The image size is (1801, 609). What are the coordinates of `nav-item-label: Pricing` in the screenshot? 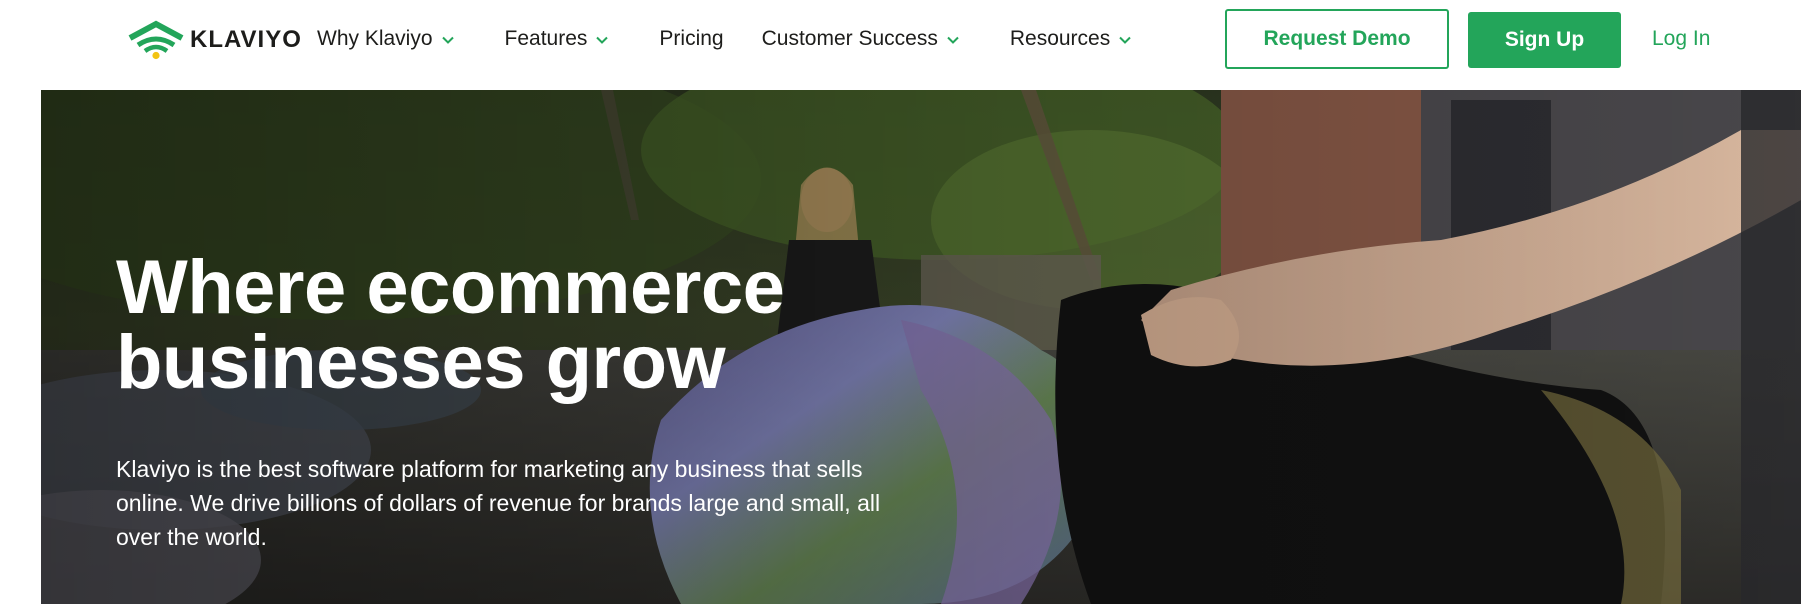 It's located at (691, 38).